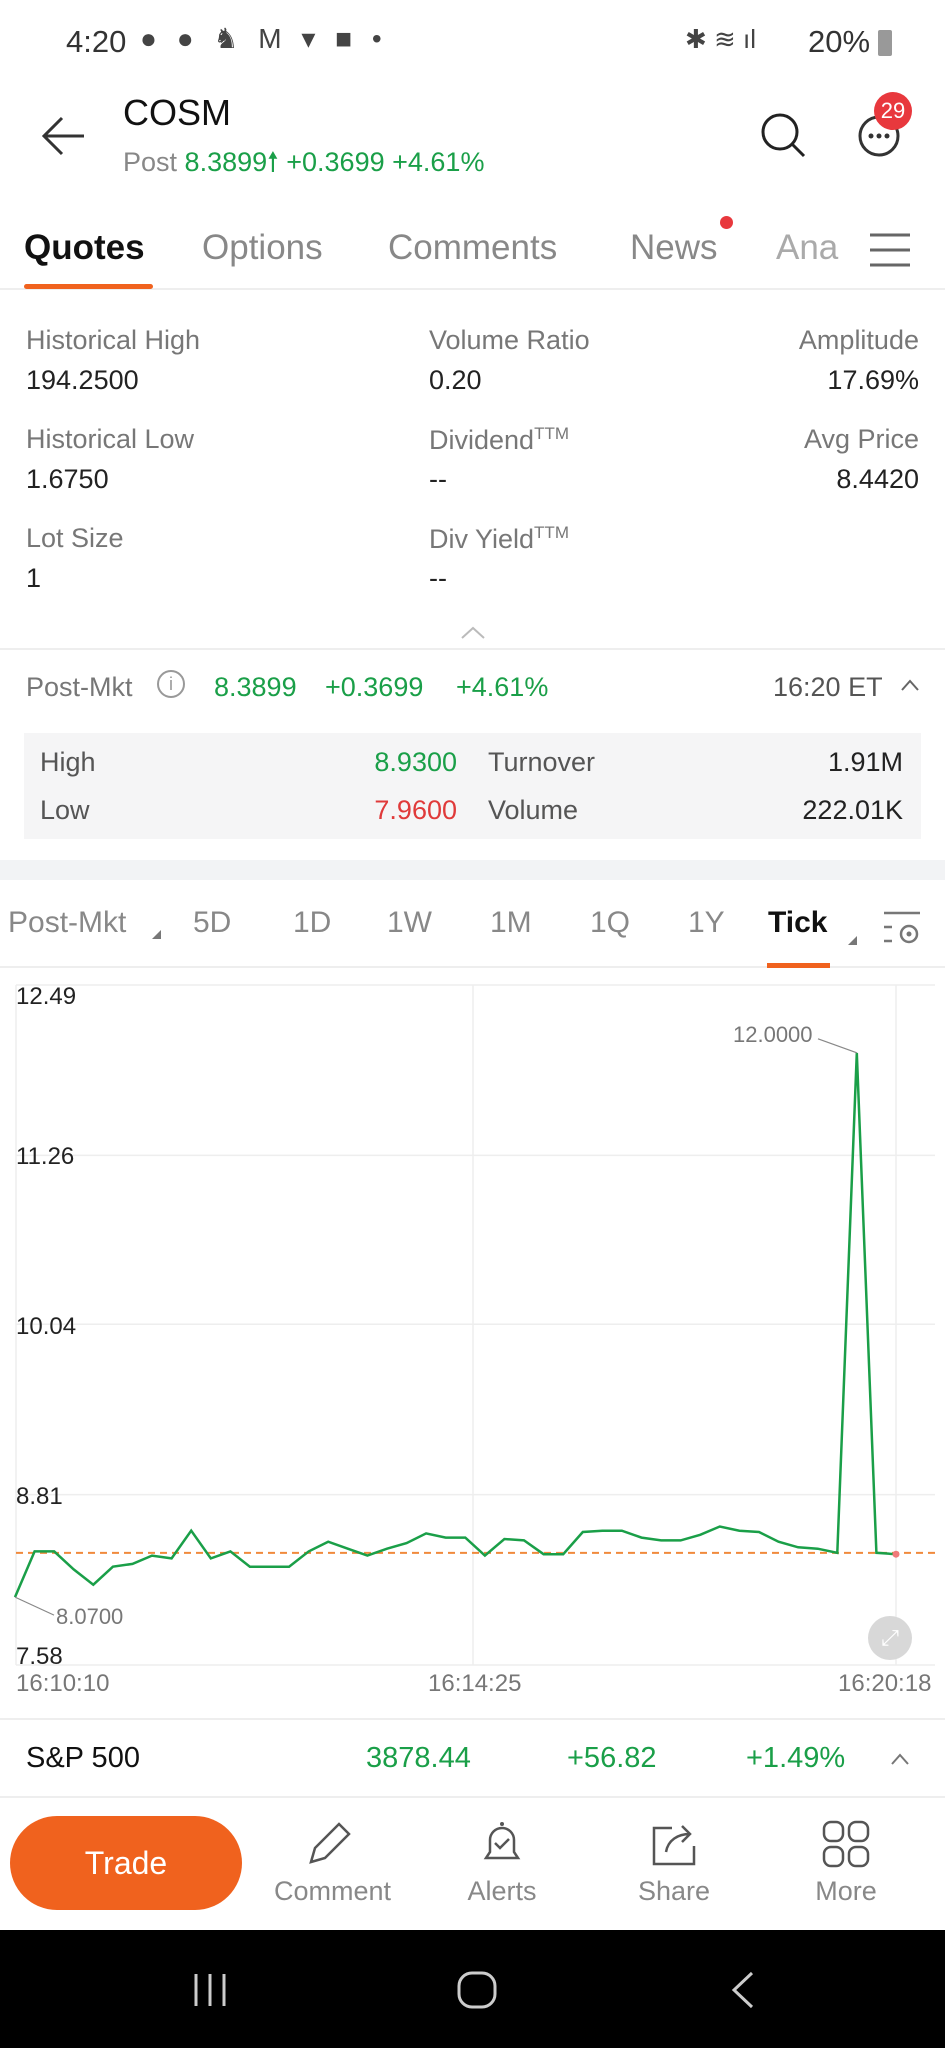 The width and height of the screenshot is (945, 2048). I want to click on stat-label: Volume Ratio, so click(509, 340).